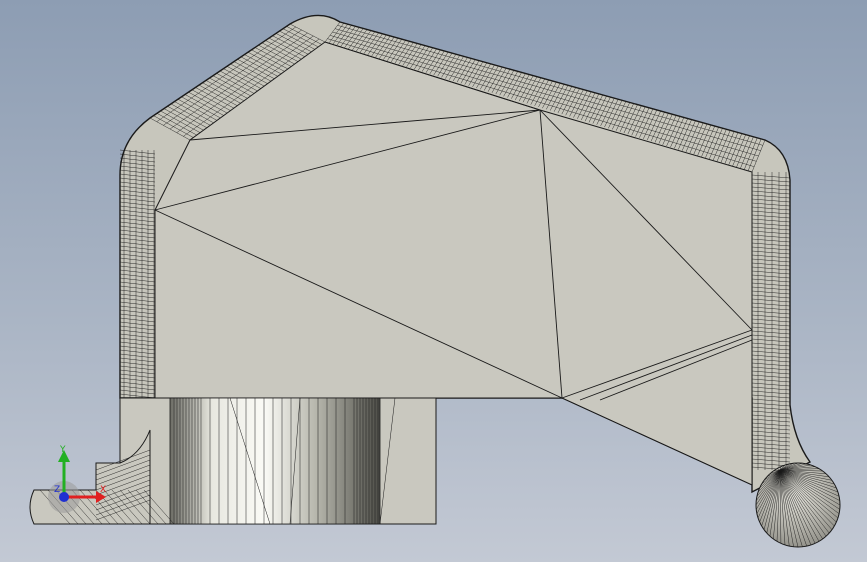 The image size is (867, 562). Describe the element at coordinates (64, 497) in the screenshot. I see `triad-z-axis` at that location.